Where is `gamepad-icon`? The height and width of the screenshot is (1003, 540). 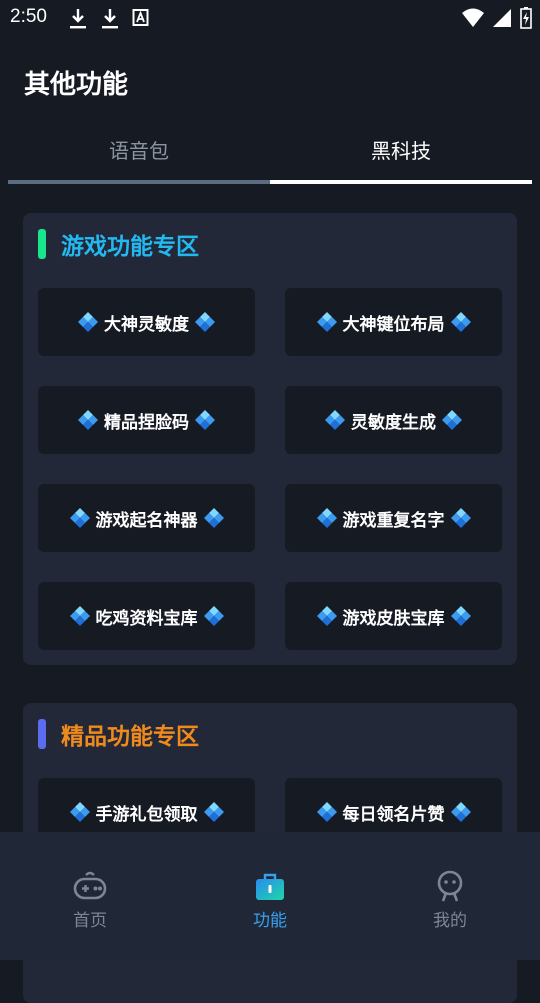
gamepad-icon is located at coordinates (90, 885).